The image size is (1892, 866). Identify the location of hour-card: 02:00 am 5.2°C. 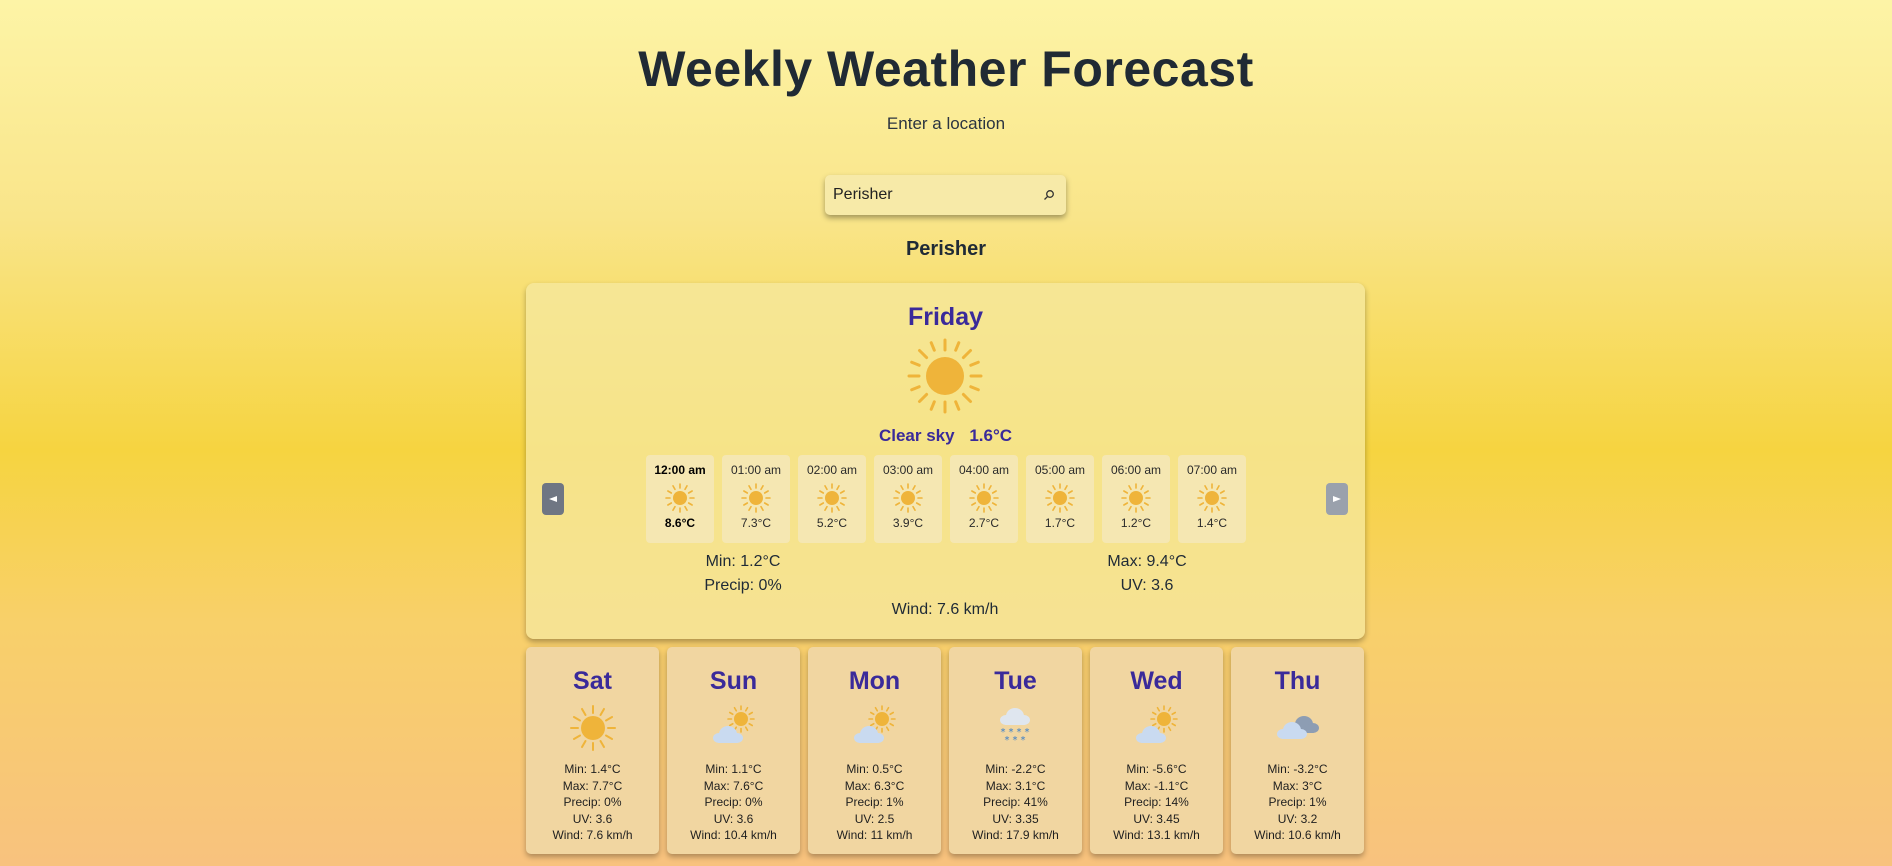
(832, 499).